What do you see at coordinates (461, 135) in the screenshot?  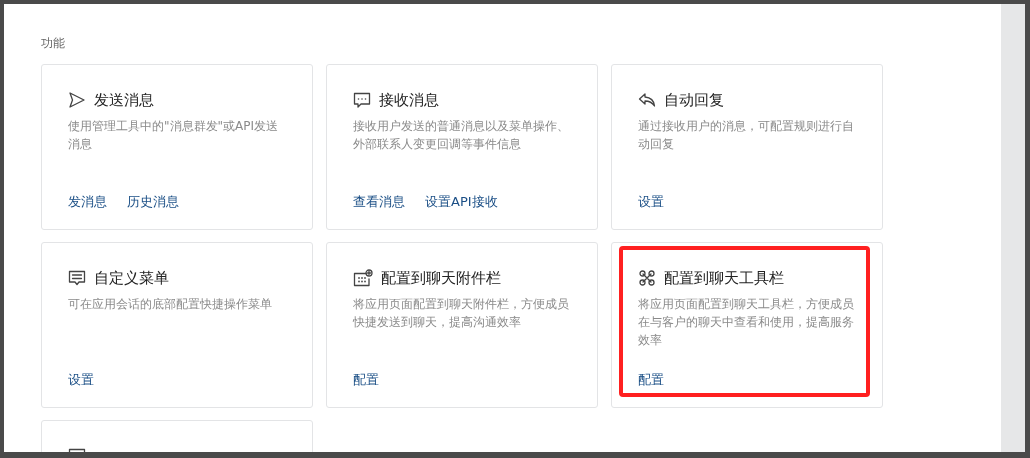 I see `card-description: 接收用户发送的普通消息以及菜单操作、外部联系人变更回调等事件信息` at bounding box center [461, 135].